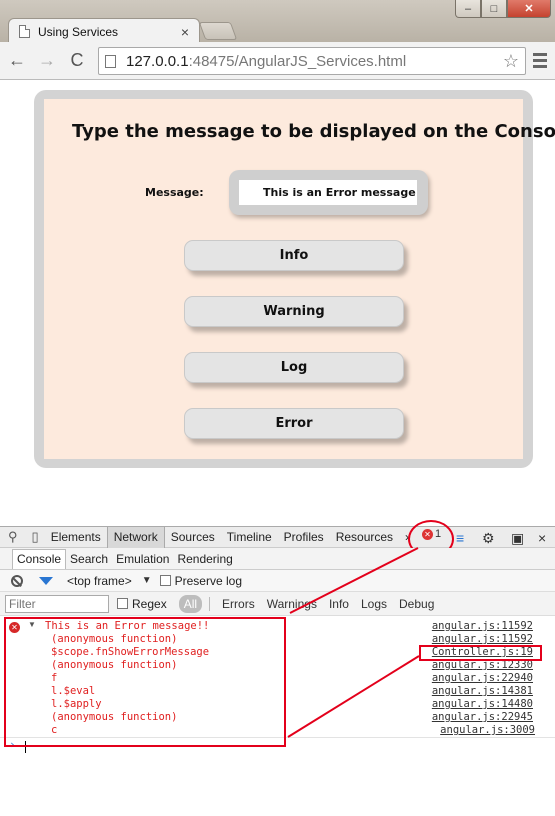 This screenshot has width=555, height=816. Describe the element at coordinates (294, 311) in the screenshot. I see `warning-button: Warning` at that location.